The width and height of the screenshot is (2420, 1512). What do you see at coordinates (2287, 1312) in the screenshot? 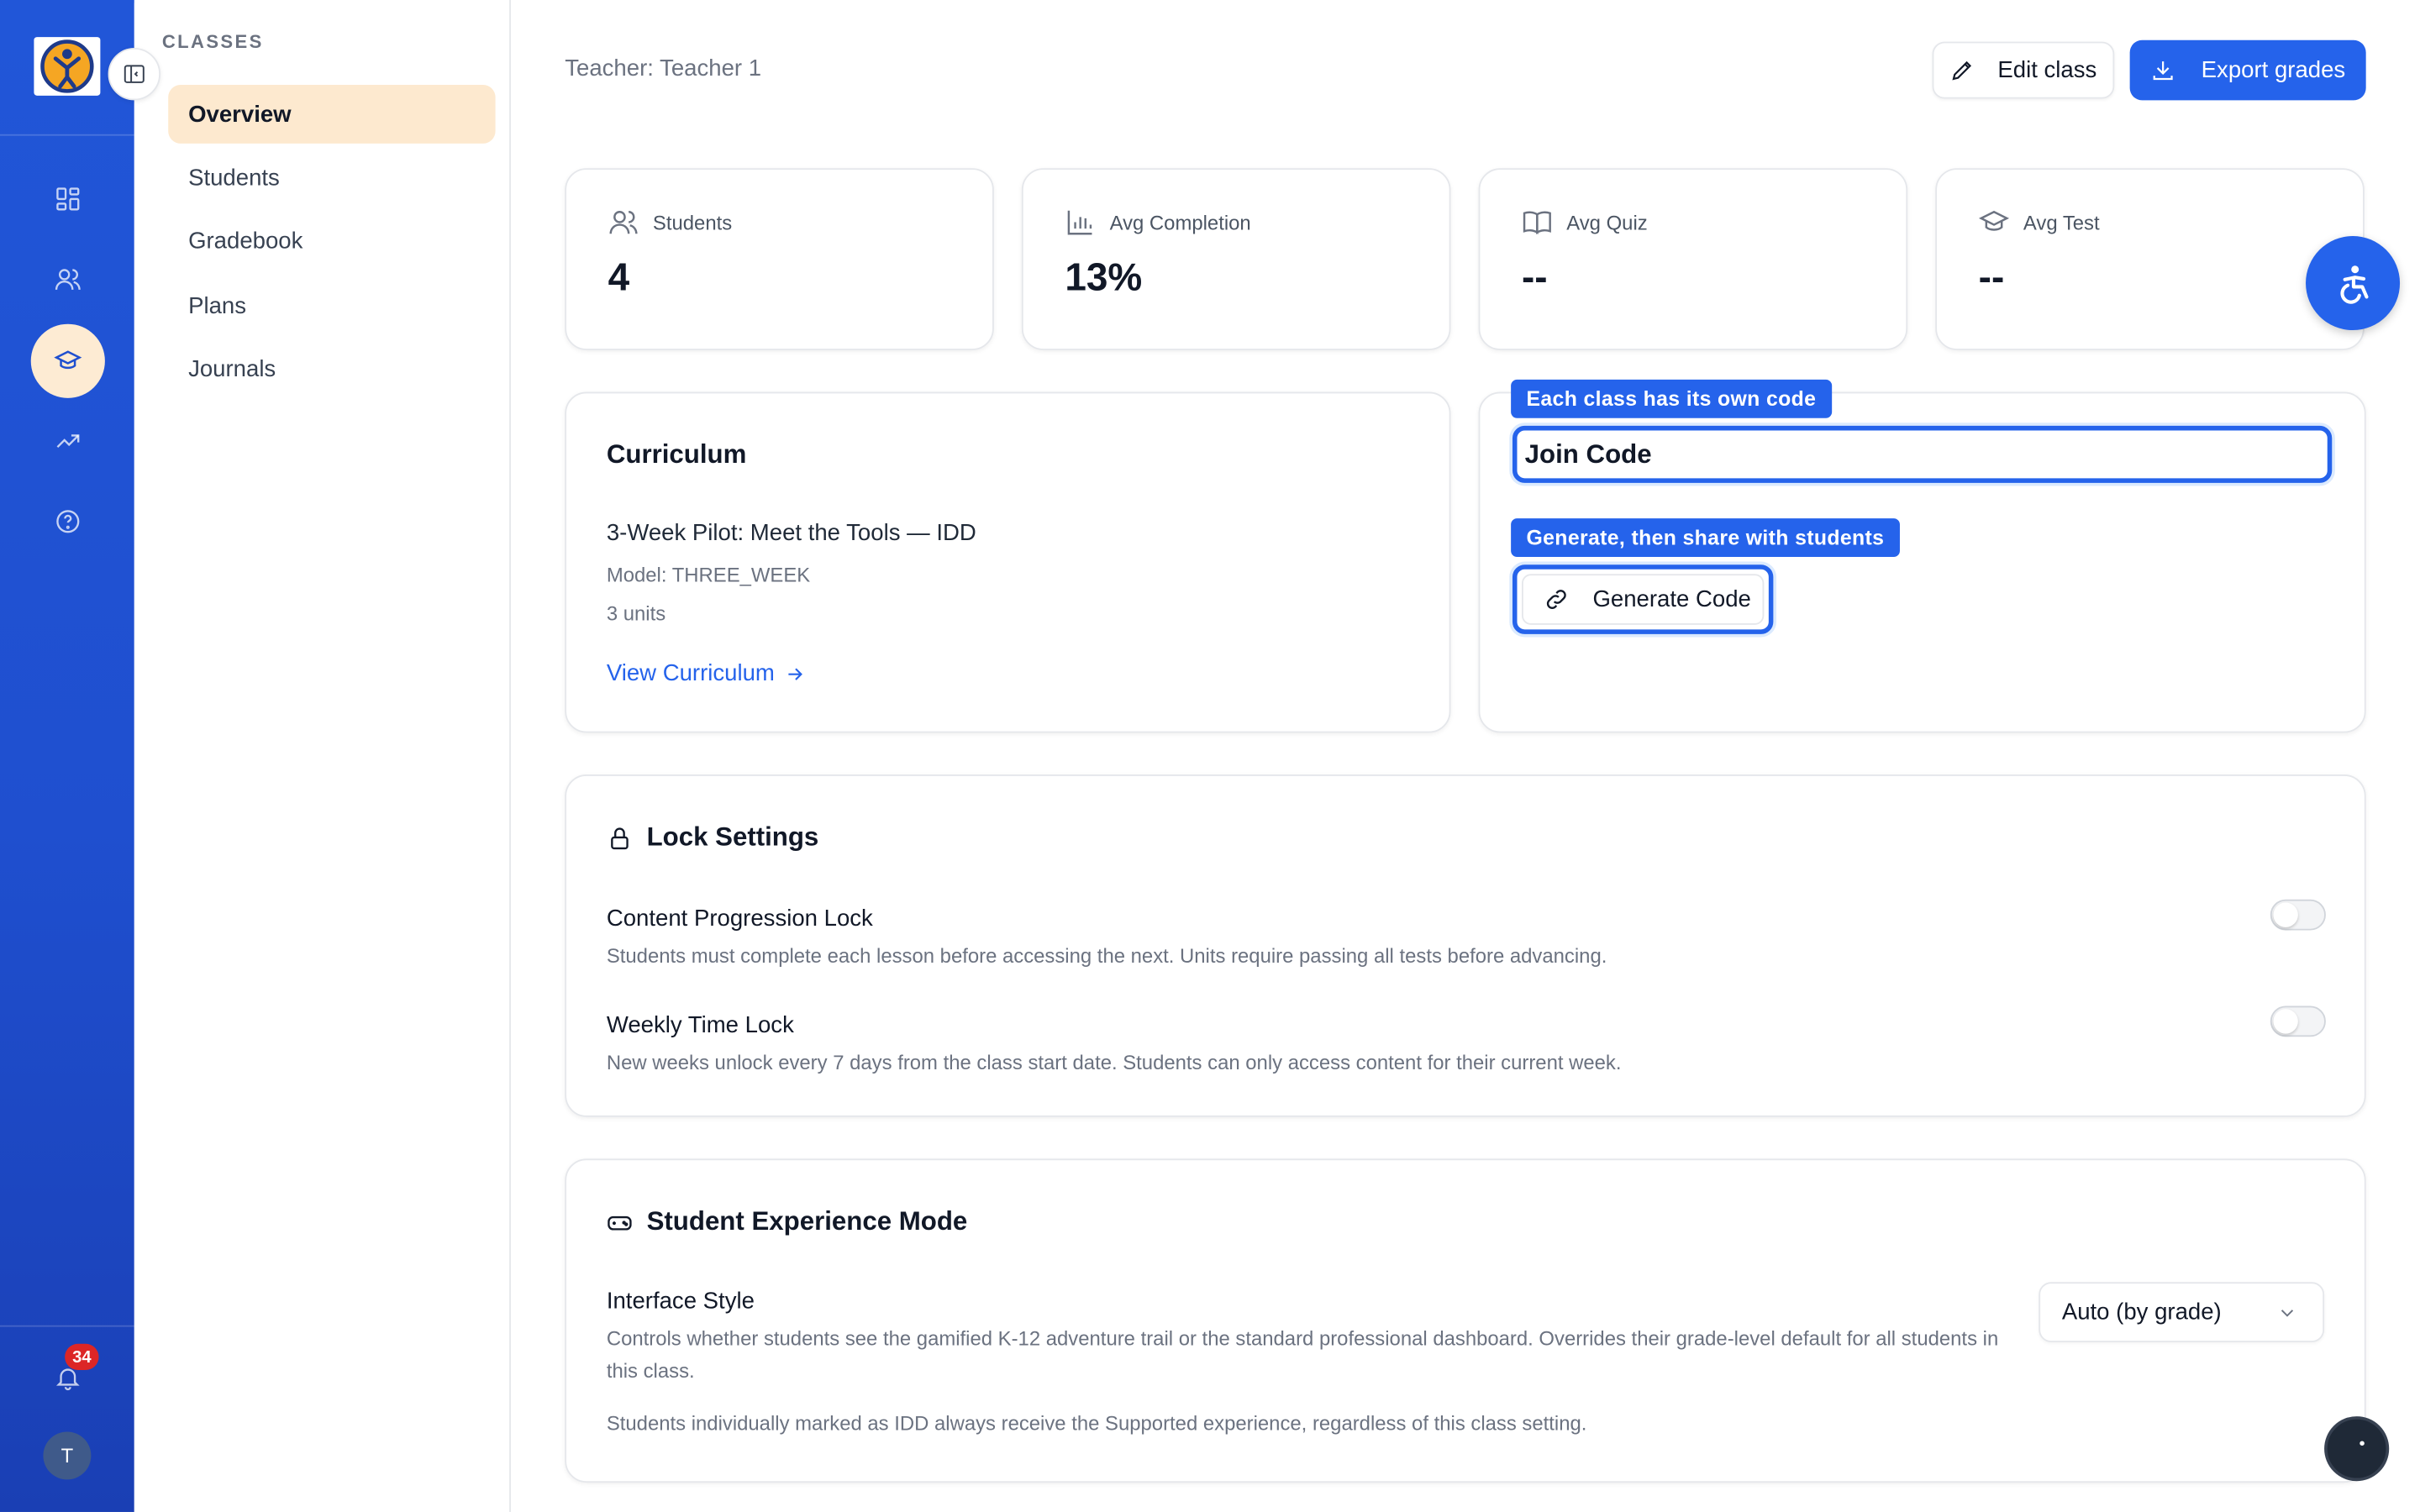
I see `chevron-down-icon` at bounding box center [2287, 1312].